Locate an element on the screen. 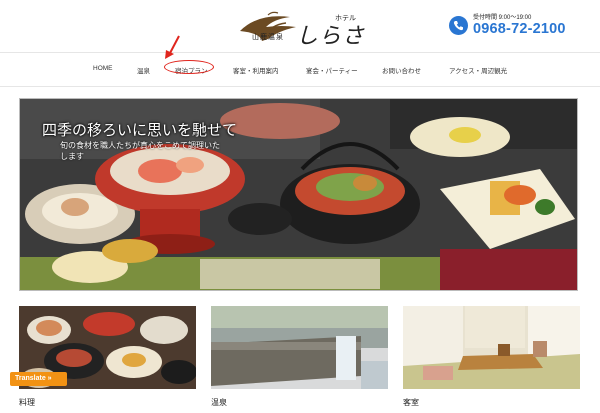 Image resolution: width=600 pixels, height=413 pixels. onsen-image is located at coordinates (299, 347).